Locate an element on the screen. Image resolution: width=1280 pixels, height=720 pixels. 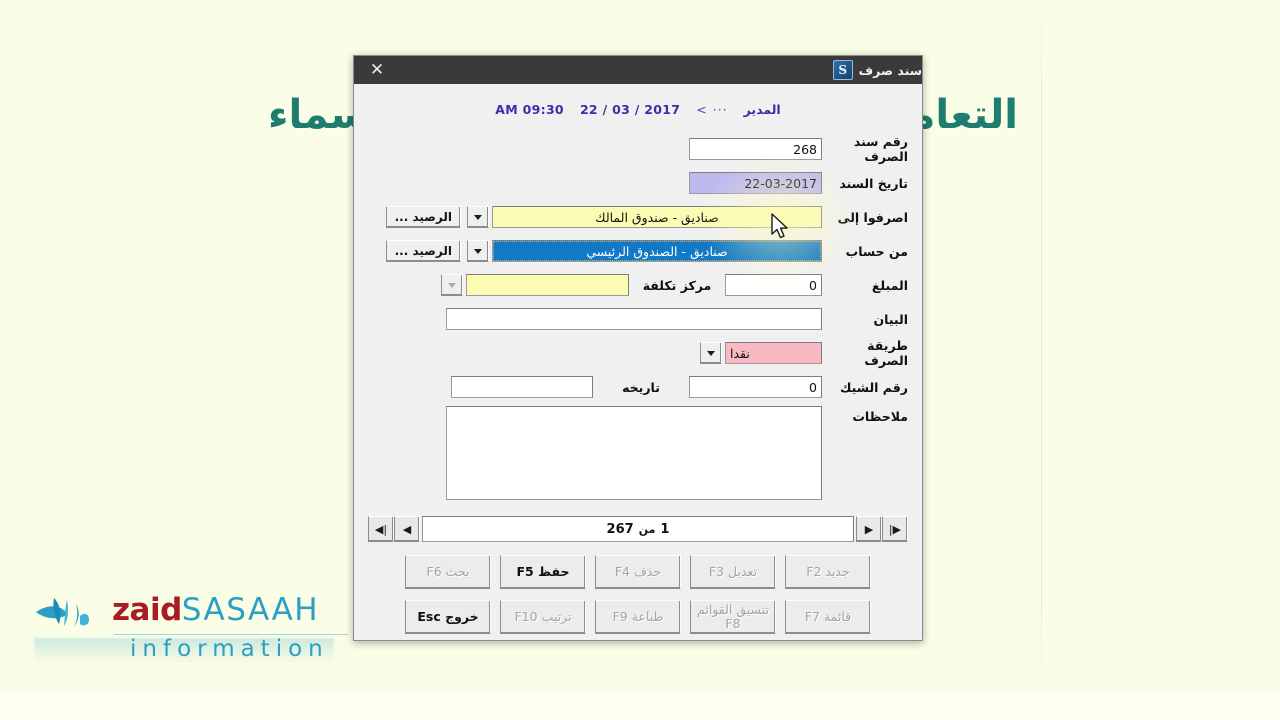
label-voucher-date: تاريخ السند is located at coordinates (873, 183).